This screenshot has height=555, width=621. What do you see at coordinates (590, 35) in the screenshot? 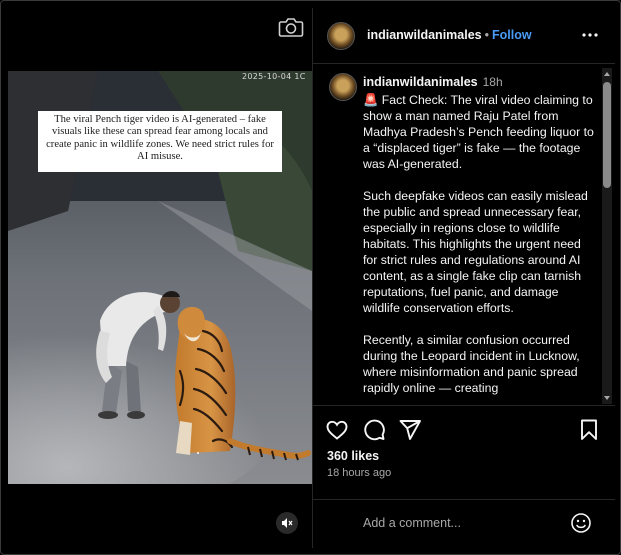
I see `more-options-icon` at bounding box center [590, 35].